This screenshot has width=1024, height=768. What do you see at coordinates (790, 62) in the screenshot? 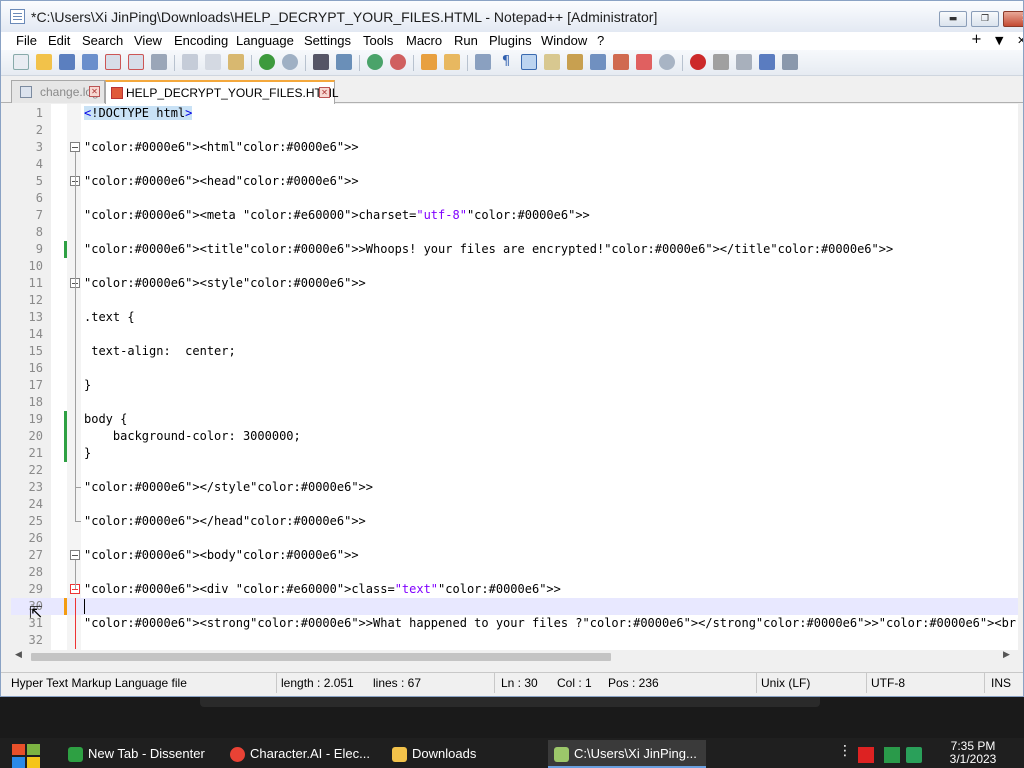
I see `save-macro-icon` at bounding box center [790, 62].